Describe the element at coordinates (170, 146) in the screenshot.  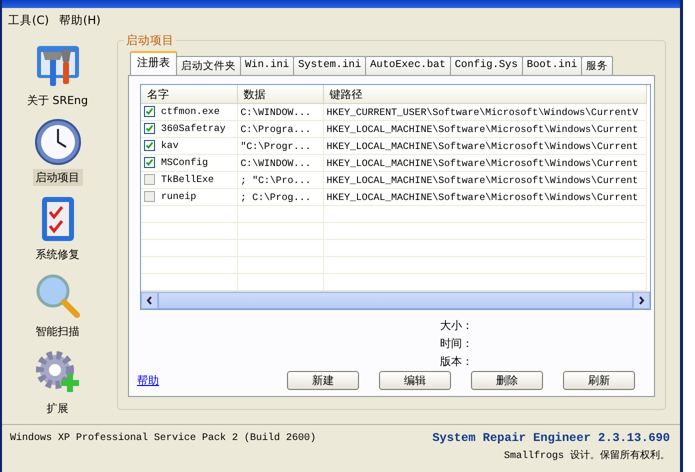
I see `table-cell: kav` at that location.